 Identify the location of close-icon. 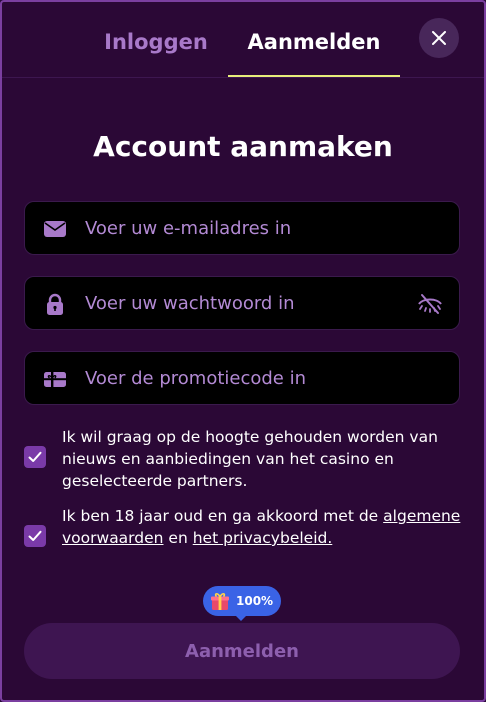
(439, 38).